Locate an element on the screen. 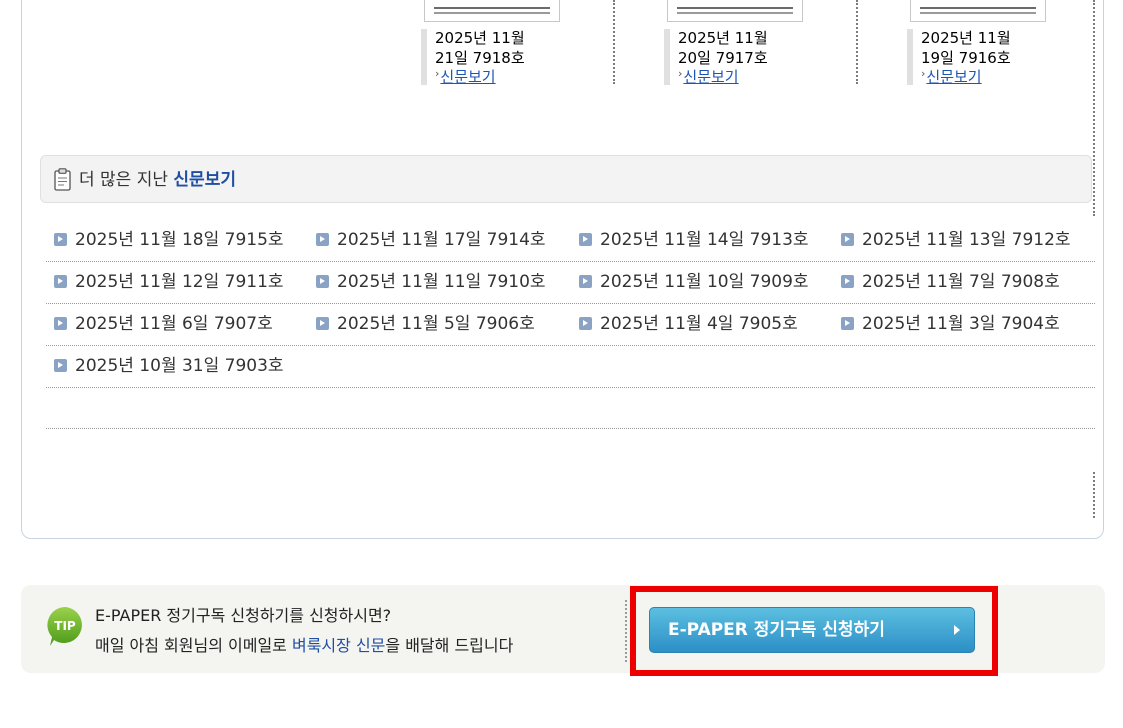 The height and width of the screenshot is (728, 1123). more-past-issues-header: 더 많은 지난 신문보기 is located at coordinates (566, 179).